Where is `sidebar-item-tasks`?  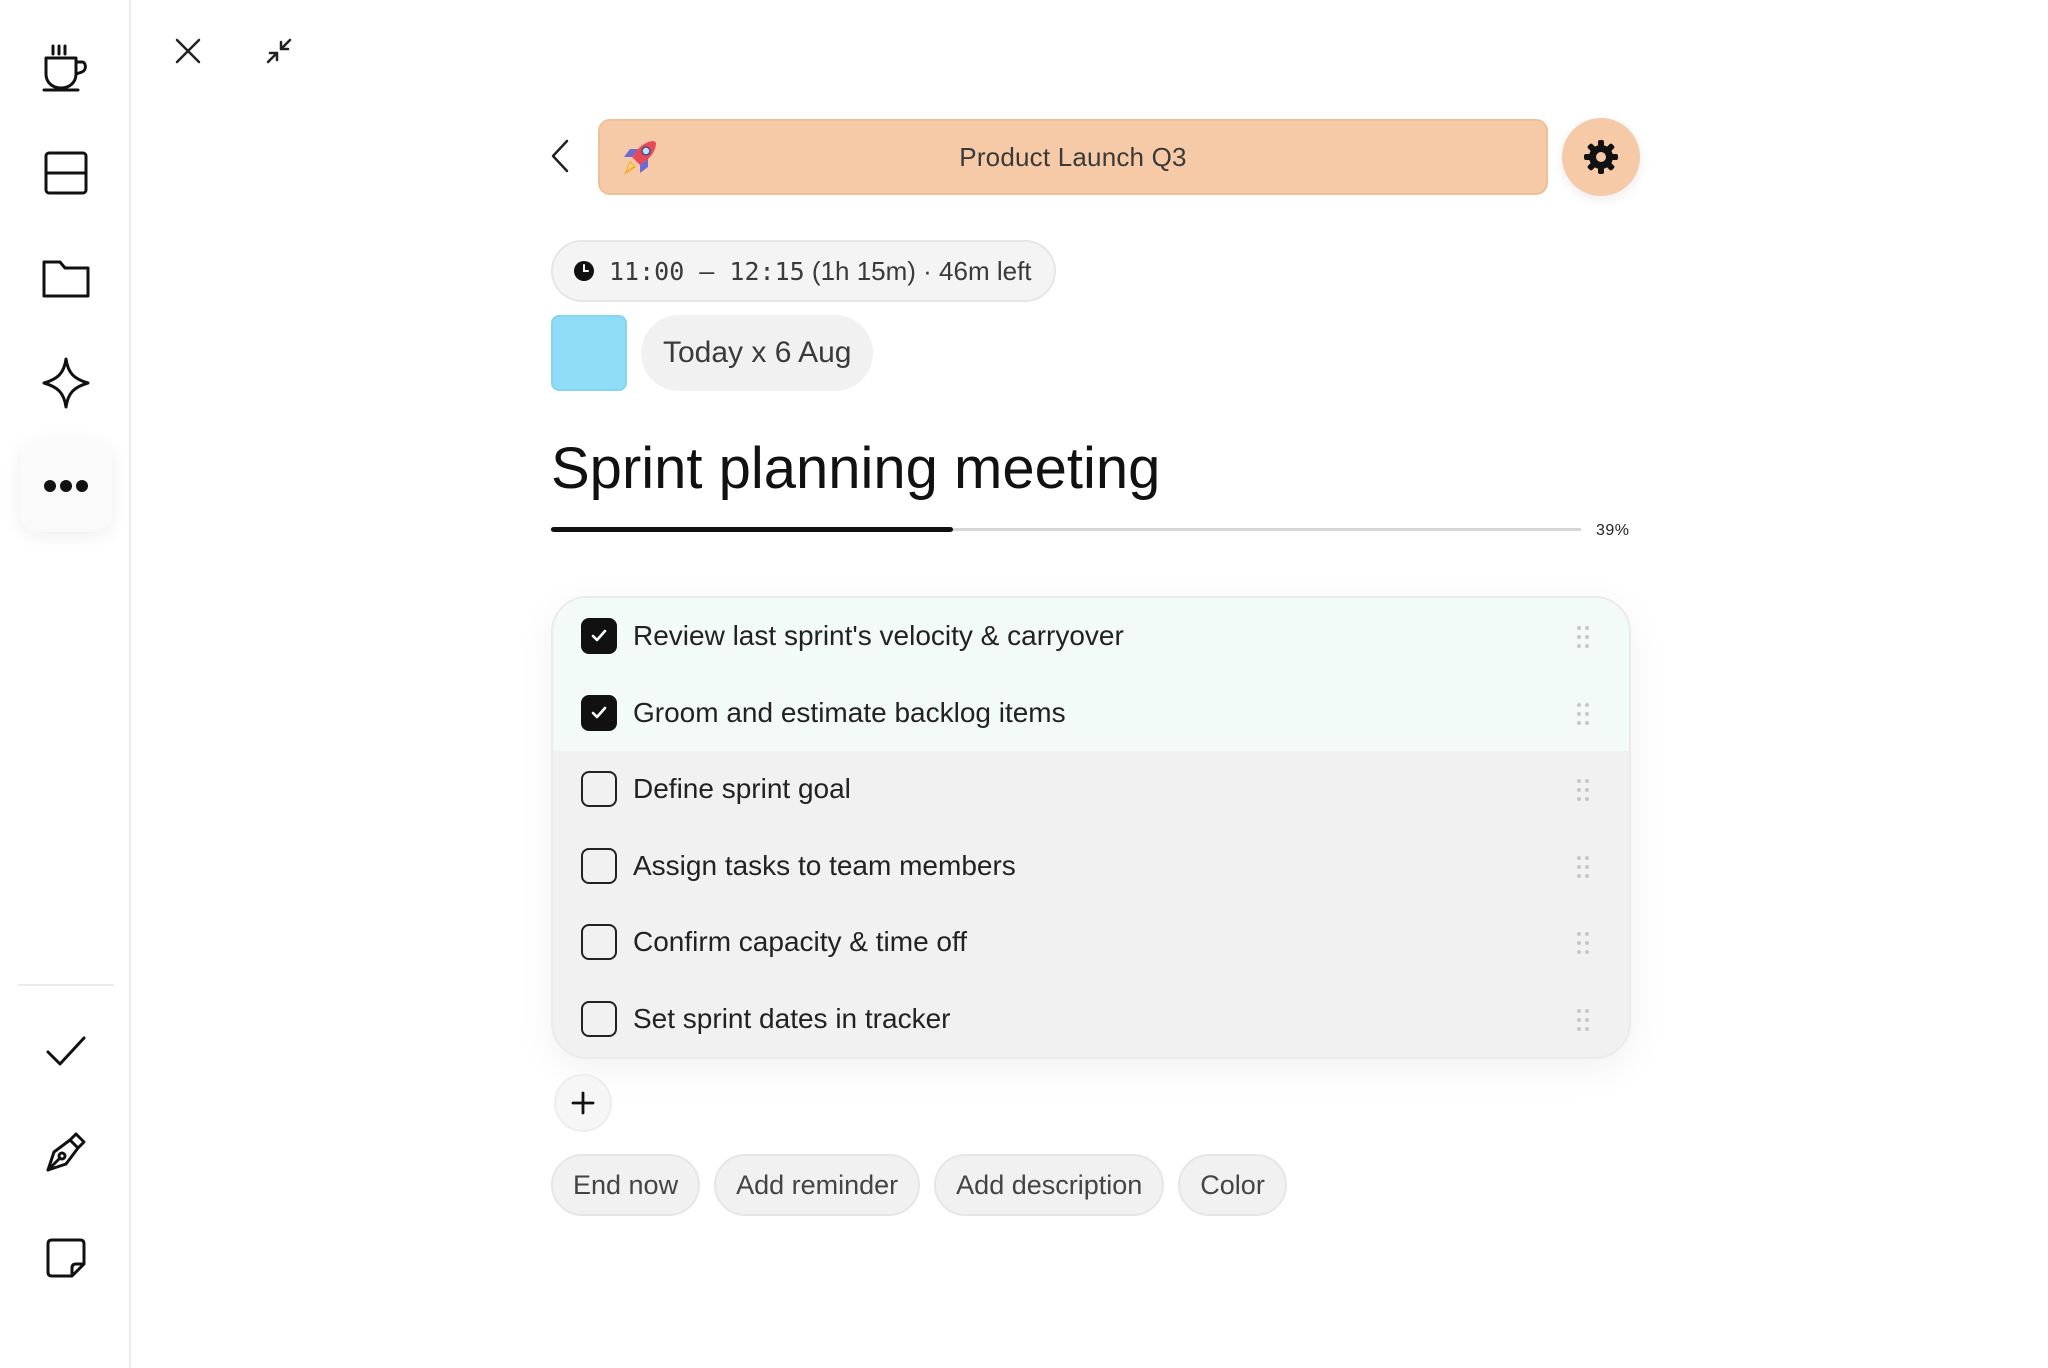 sidebar-item-tasks is located at coordinates (66, 1050).